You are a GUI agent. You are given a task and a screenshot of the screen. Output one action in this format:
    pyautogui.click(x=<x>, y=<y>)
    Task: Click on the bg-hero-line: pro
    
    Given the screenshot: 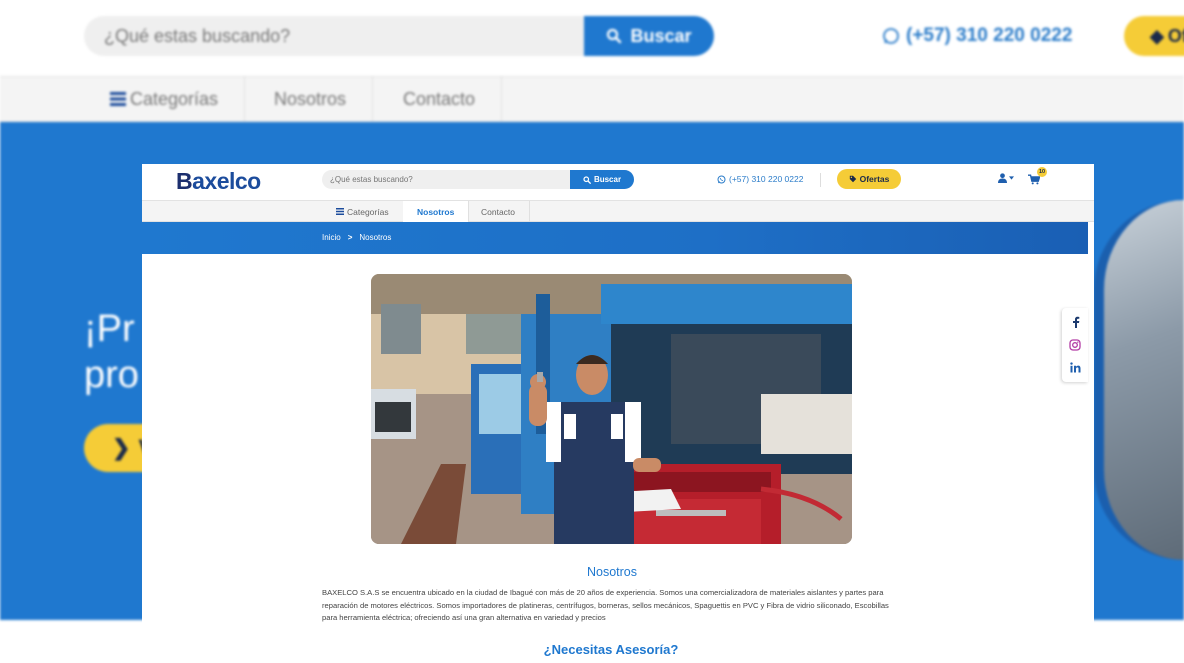 What is the action you would take?
    pyautogui.click(x=111, y=375)
    